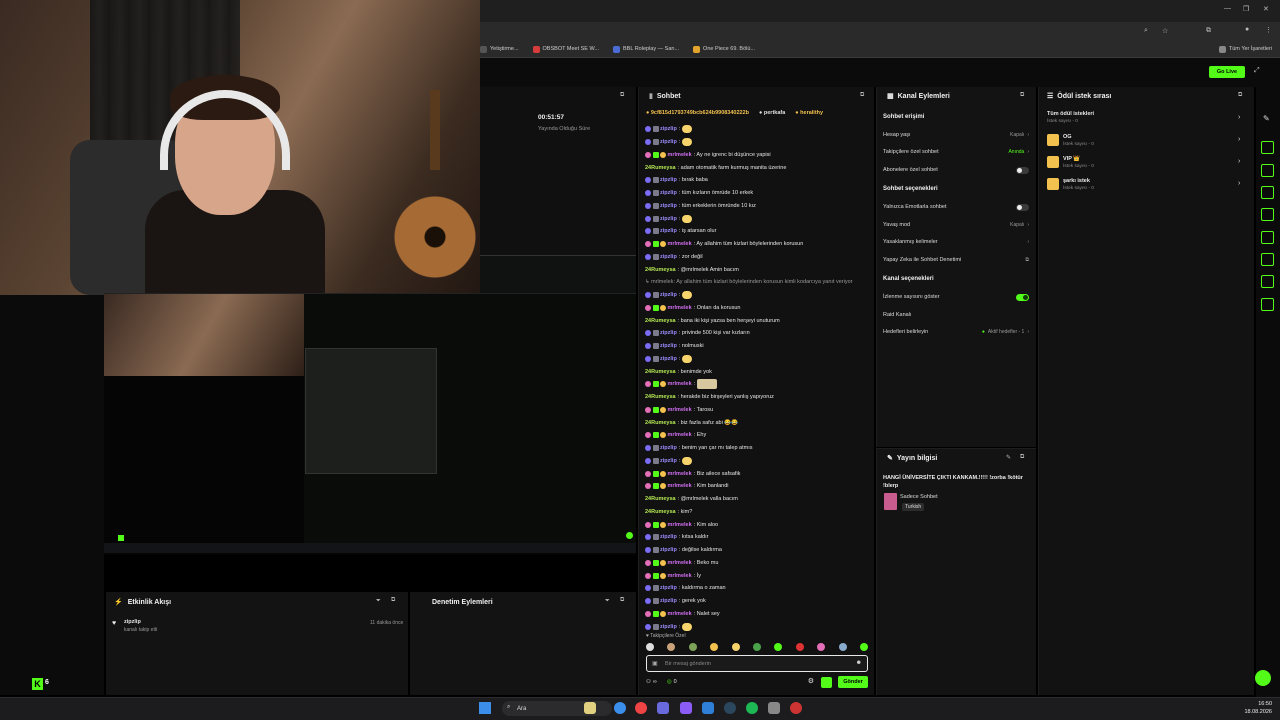 This screenshot has height=720, width=1280. Describe the element at coordinates (1263, 678) in the screenshot. I see `help-icon` at that location.